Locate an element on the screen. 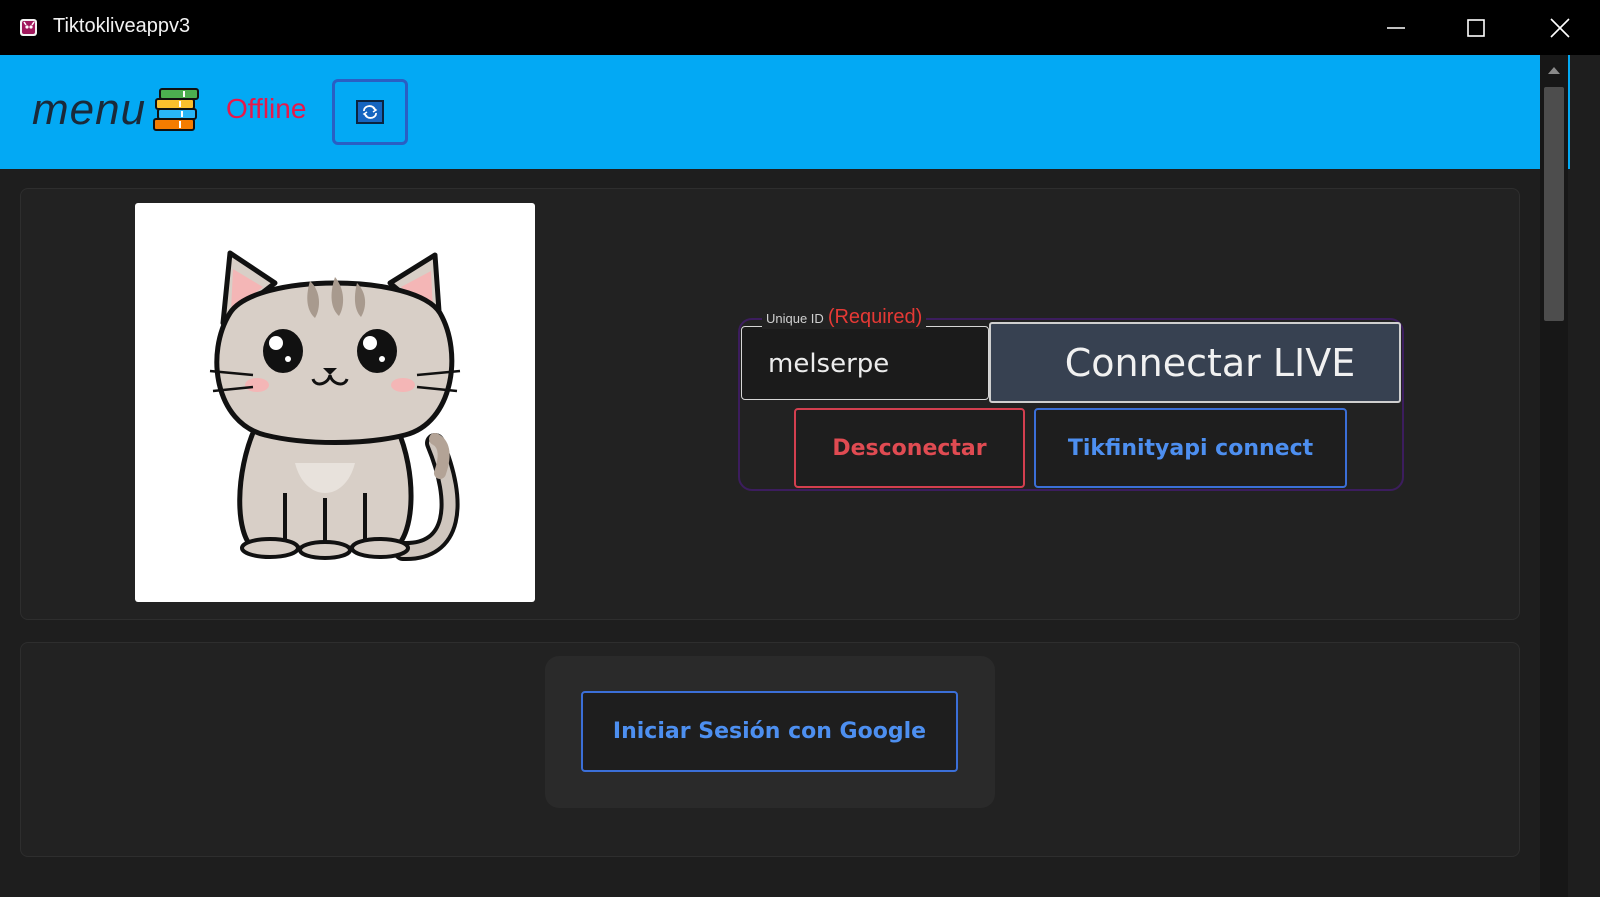 The width and height of the screenshot is (1600, 897). google-login-button: Iniciar Sesión con Google is located at coordinates (769, 731).